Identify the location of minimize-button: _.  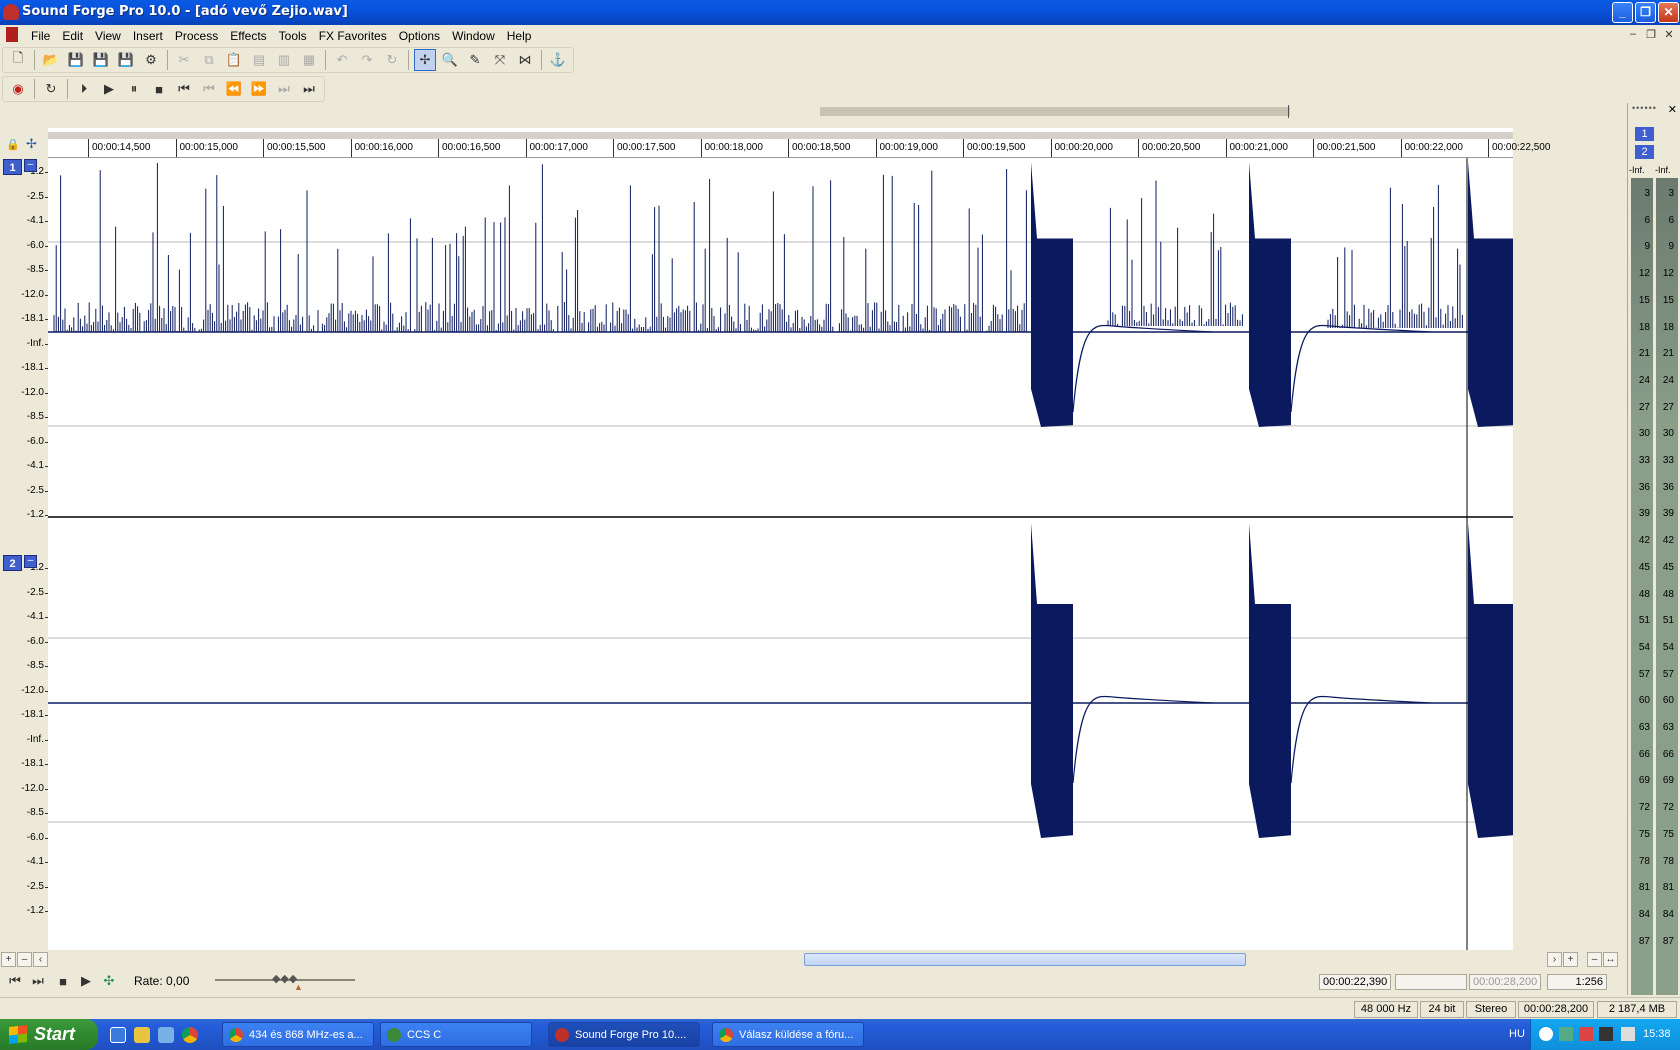
(1622, 12).